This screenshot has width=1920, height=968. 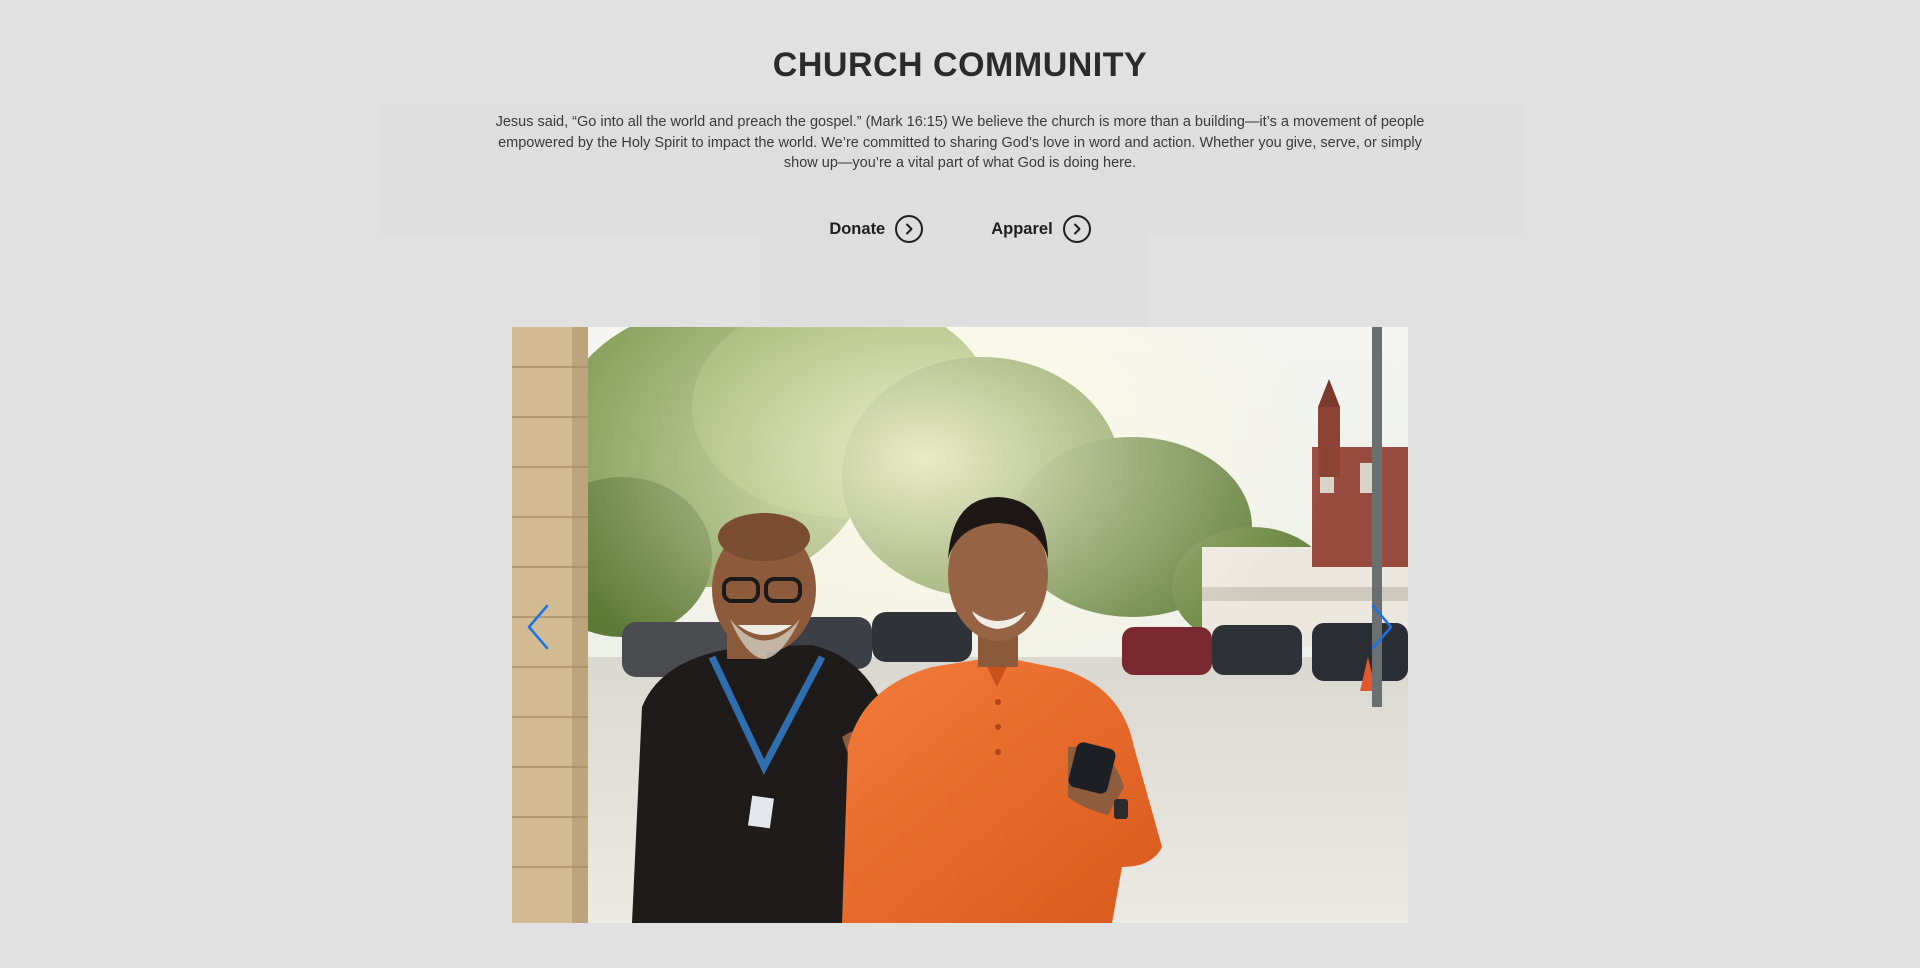 What do you see at coordinates (954, 281) in the screenshot?
I see `actions-background` at bounding box center [954, 281].